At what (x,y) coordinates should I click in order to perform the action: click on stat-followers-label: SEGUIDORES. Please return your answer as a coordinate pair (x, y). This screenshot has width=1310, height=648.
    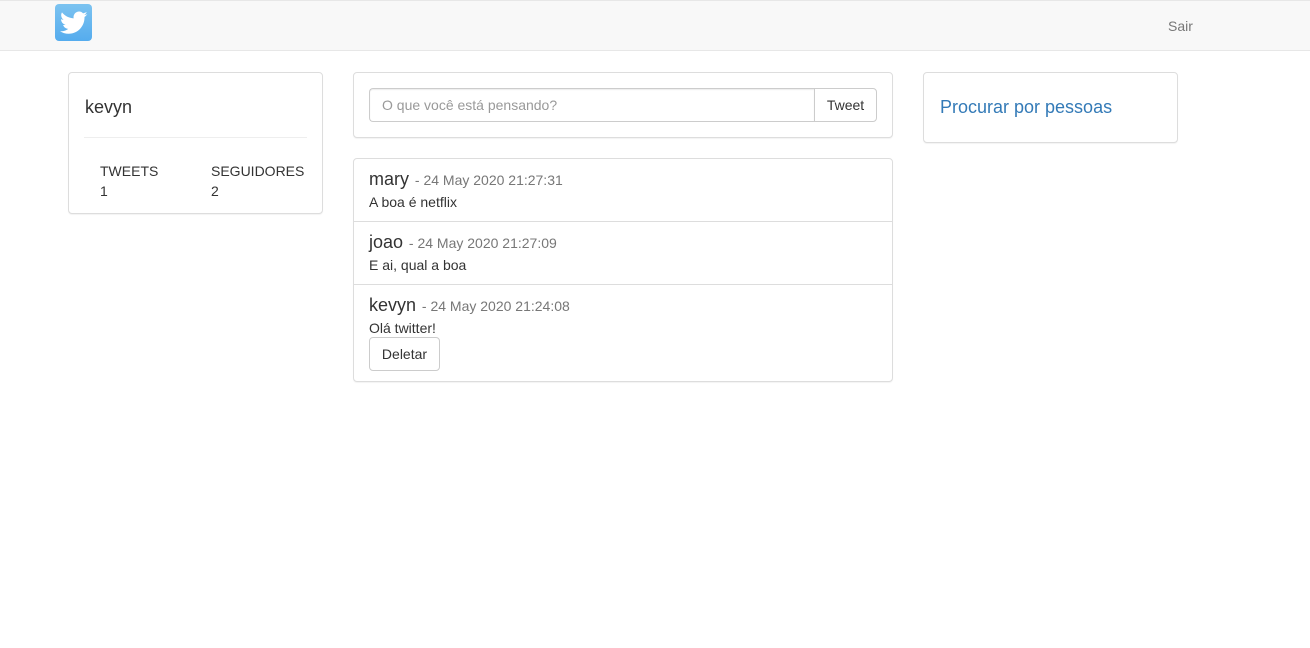
    Looking at the image, I should click on (258, 171).